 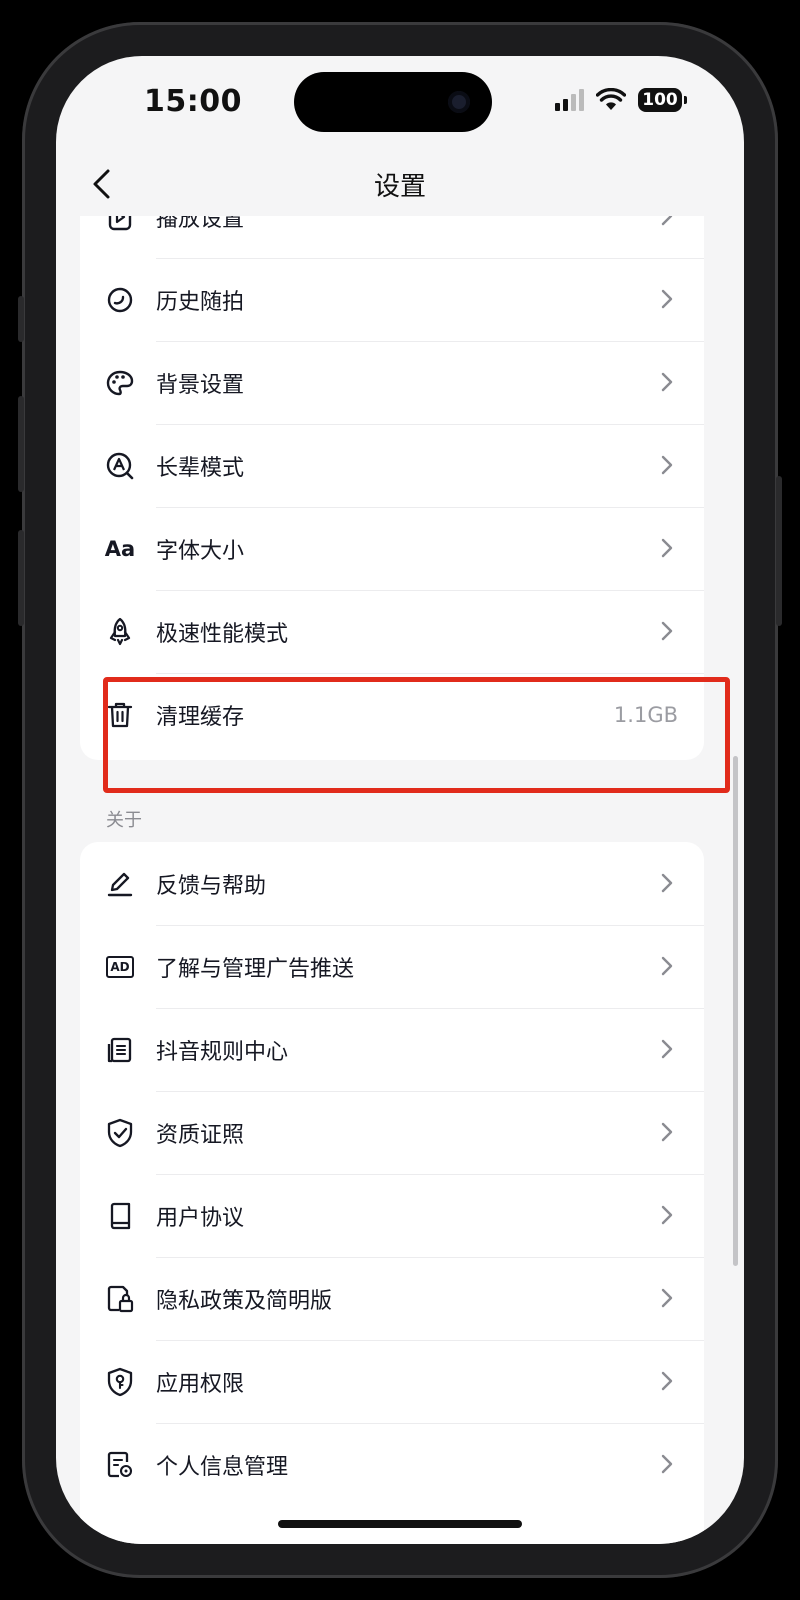 I want to click on palette-icon, so click(x=120, y=383).